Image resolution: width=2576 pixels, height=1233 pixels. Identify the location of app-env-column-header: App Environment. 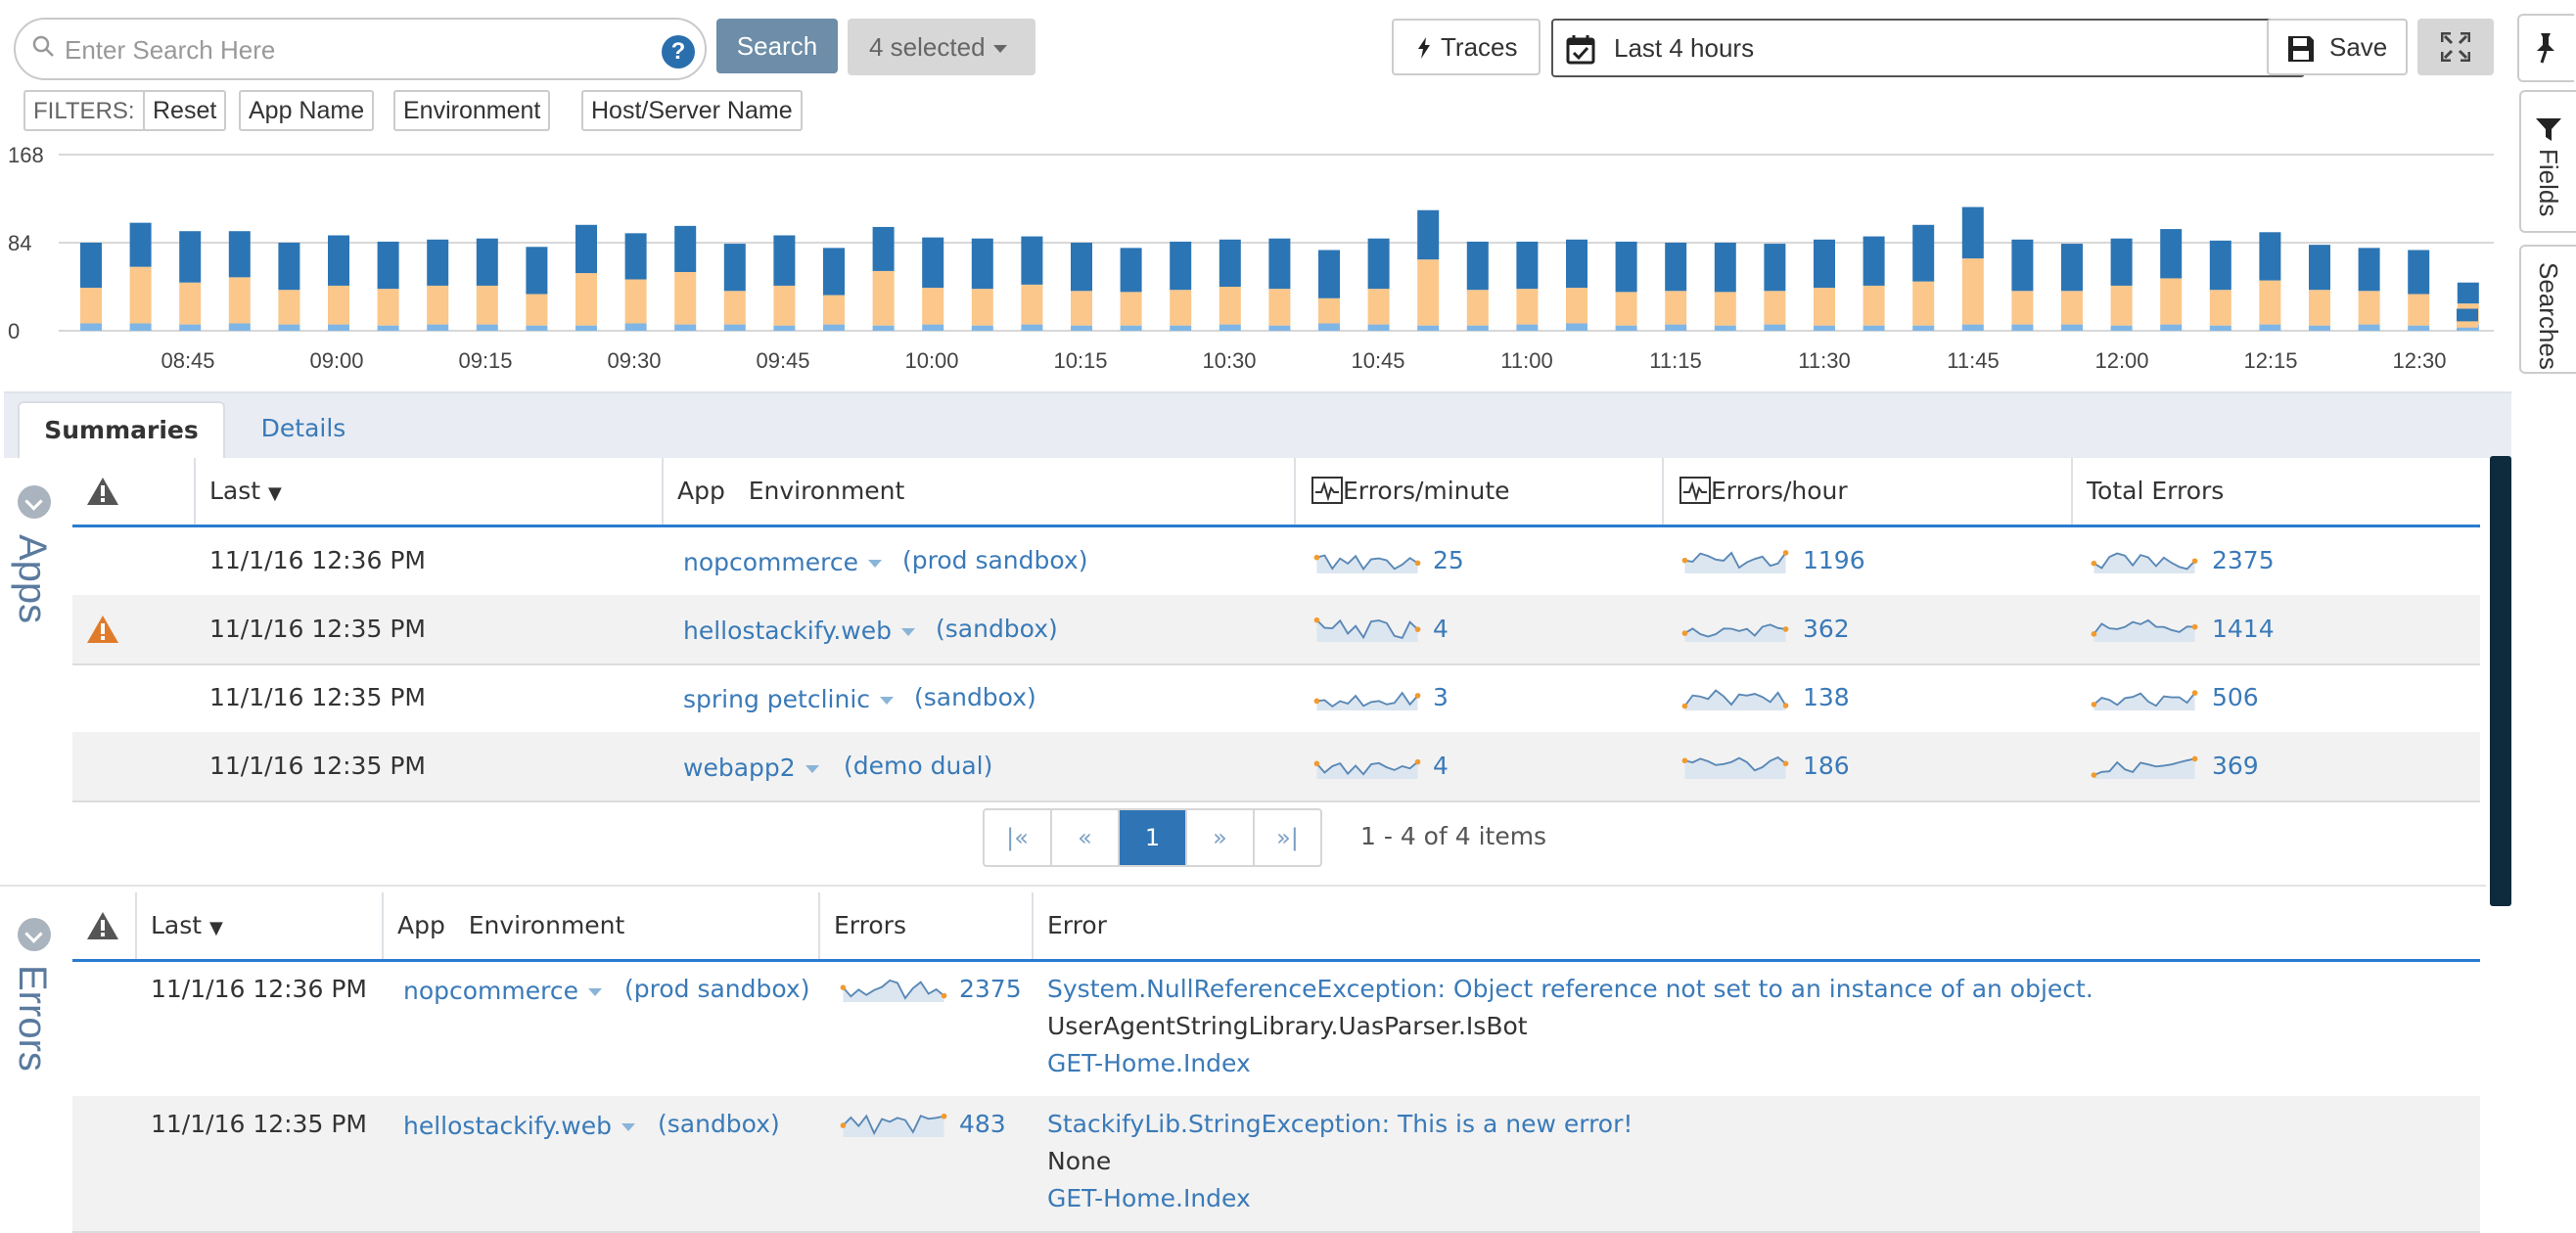
(600, 925).